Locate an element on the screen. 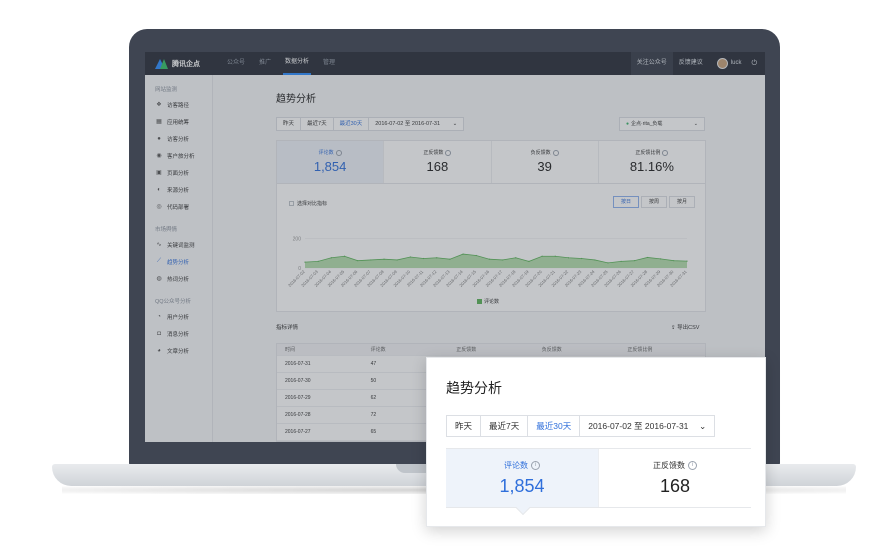  sidebar-item-label: 应用统筹 is located at coordinates (178, 122).